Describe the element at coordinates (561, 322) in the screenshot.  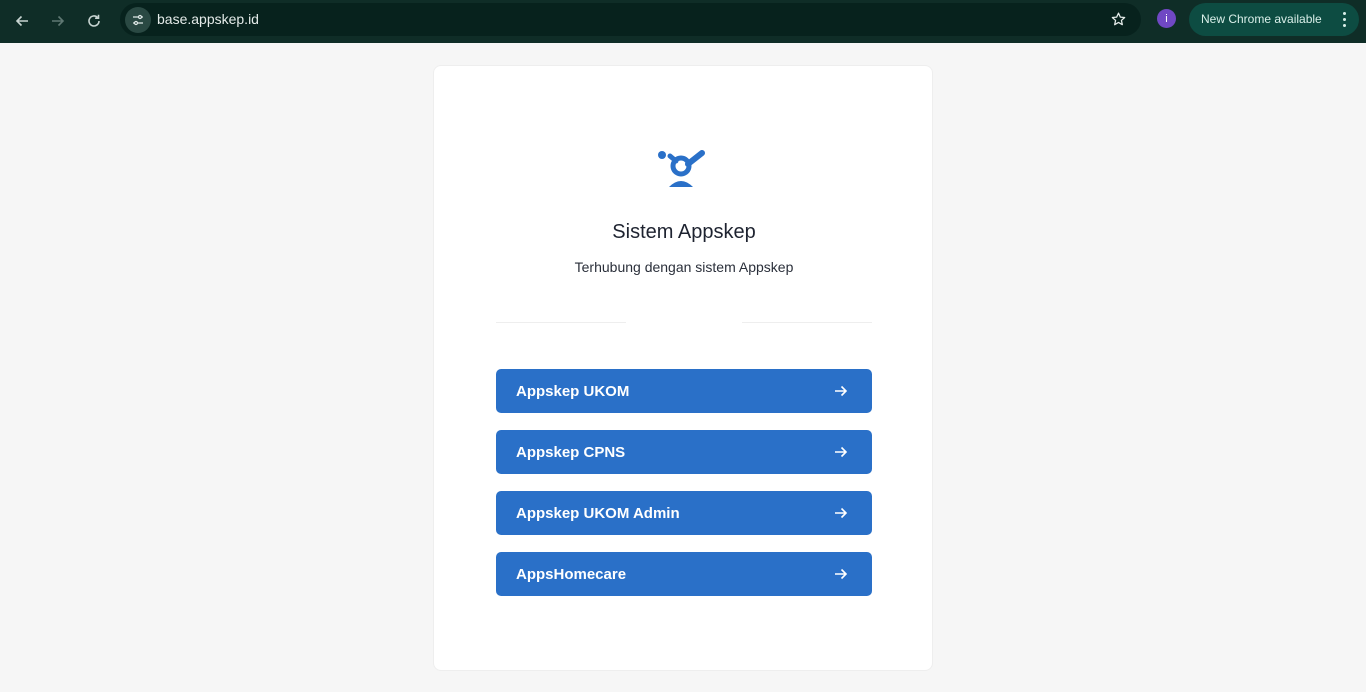
I see `divider-left` at that location.